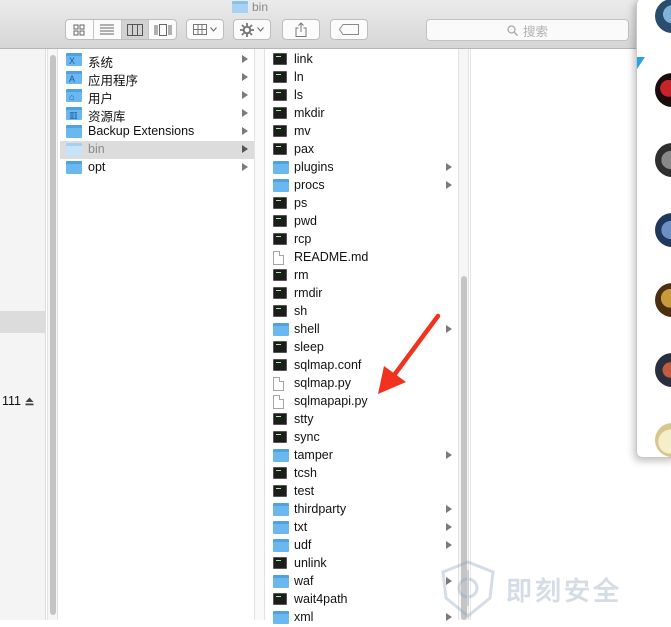  I want to click on list-item: udf, so click(362, 546).